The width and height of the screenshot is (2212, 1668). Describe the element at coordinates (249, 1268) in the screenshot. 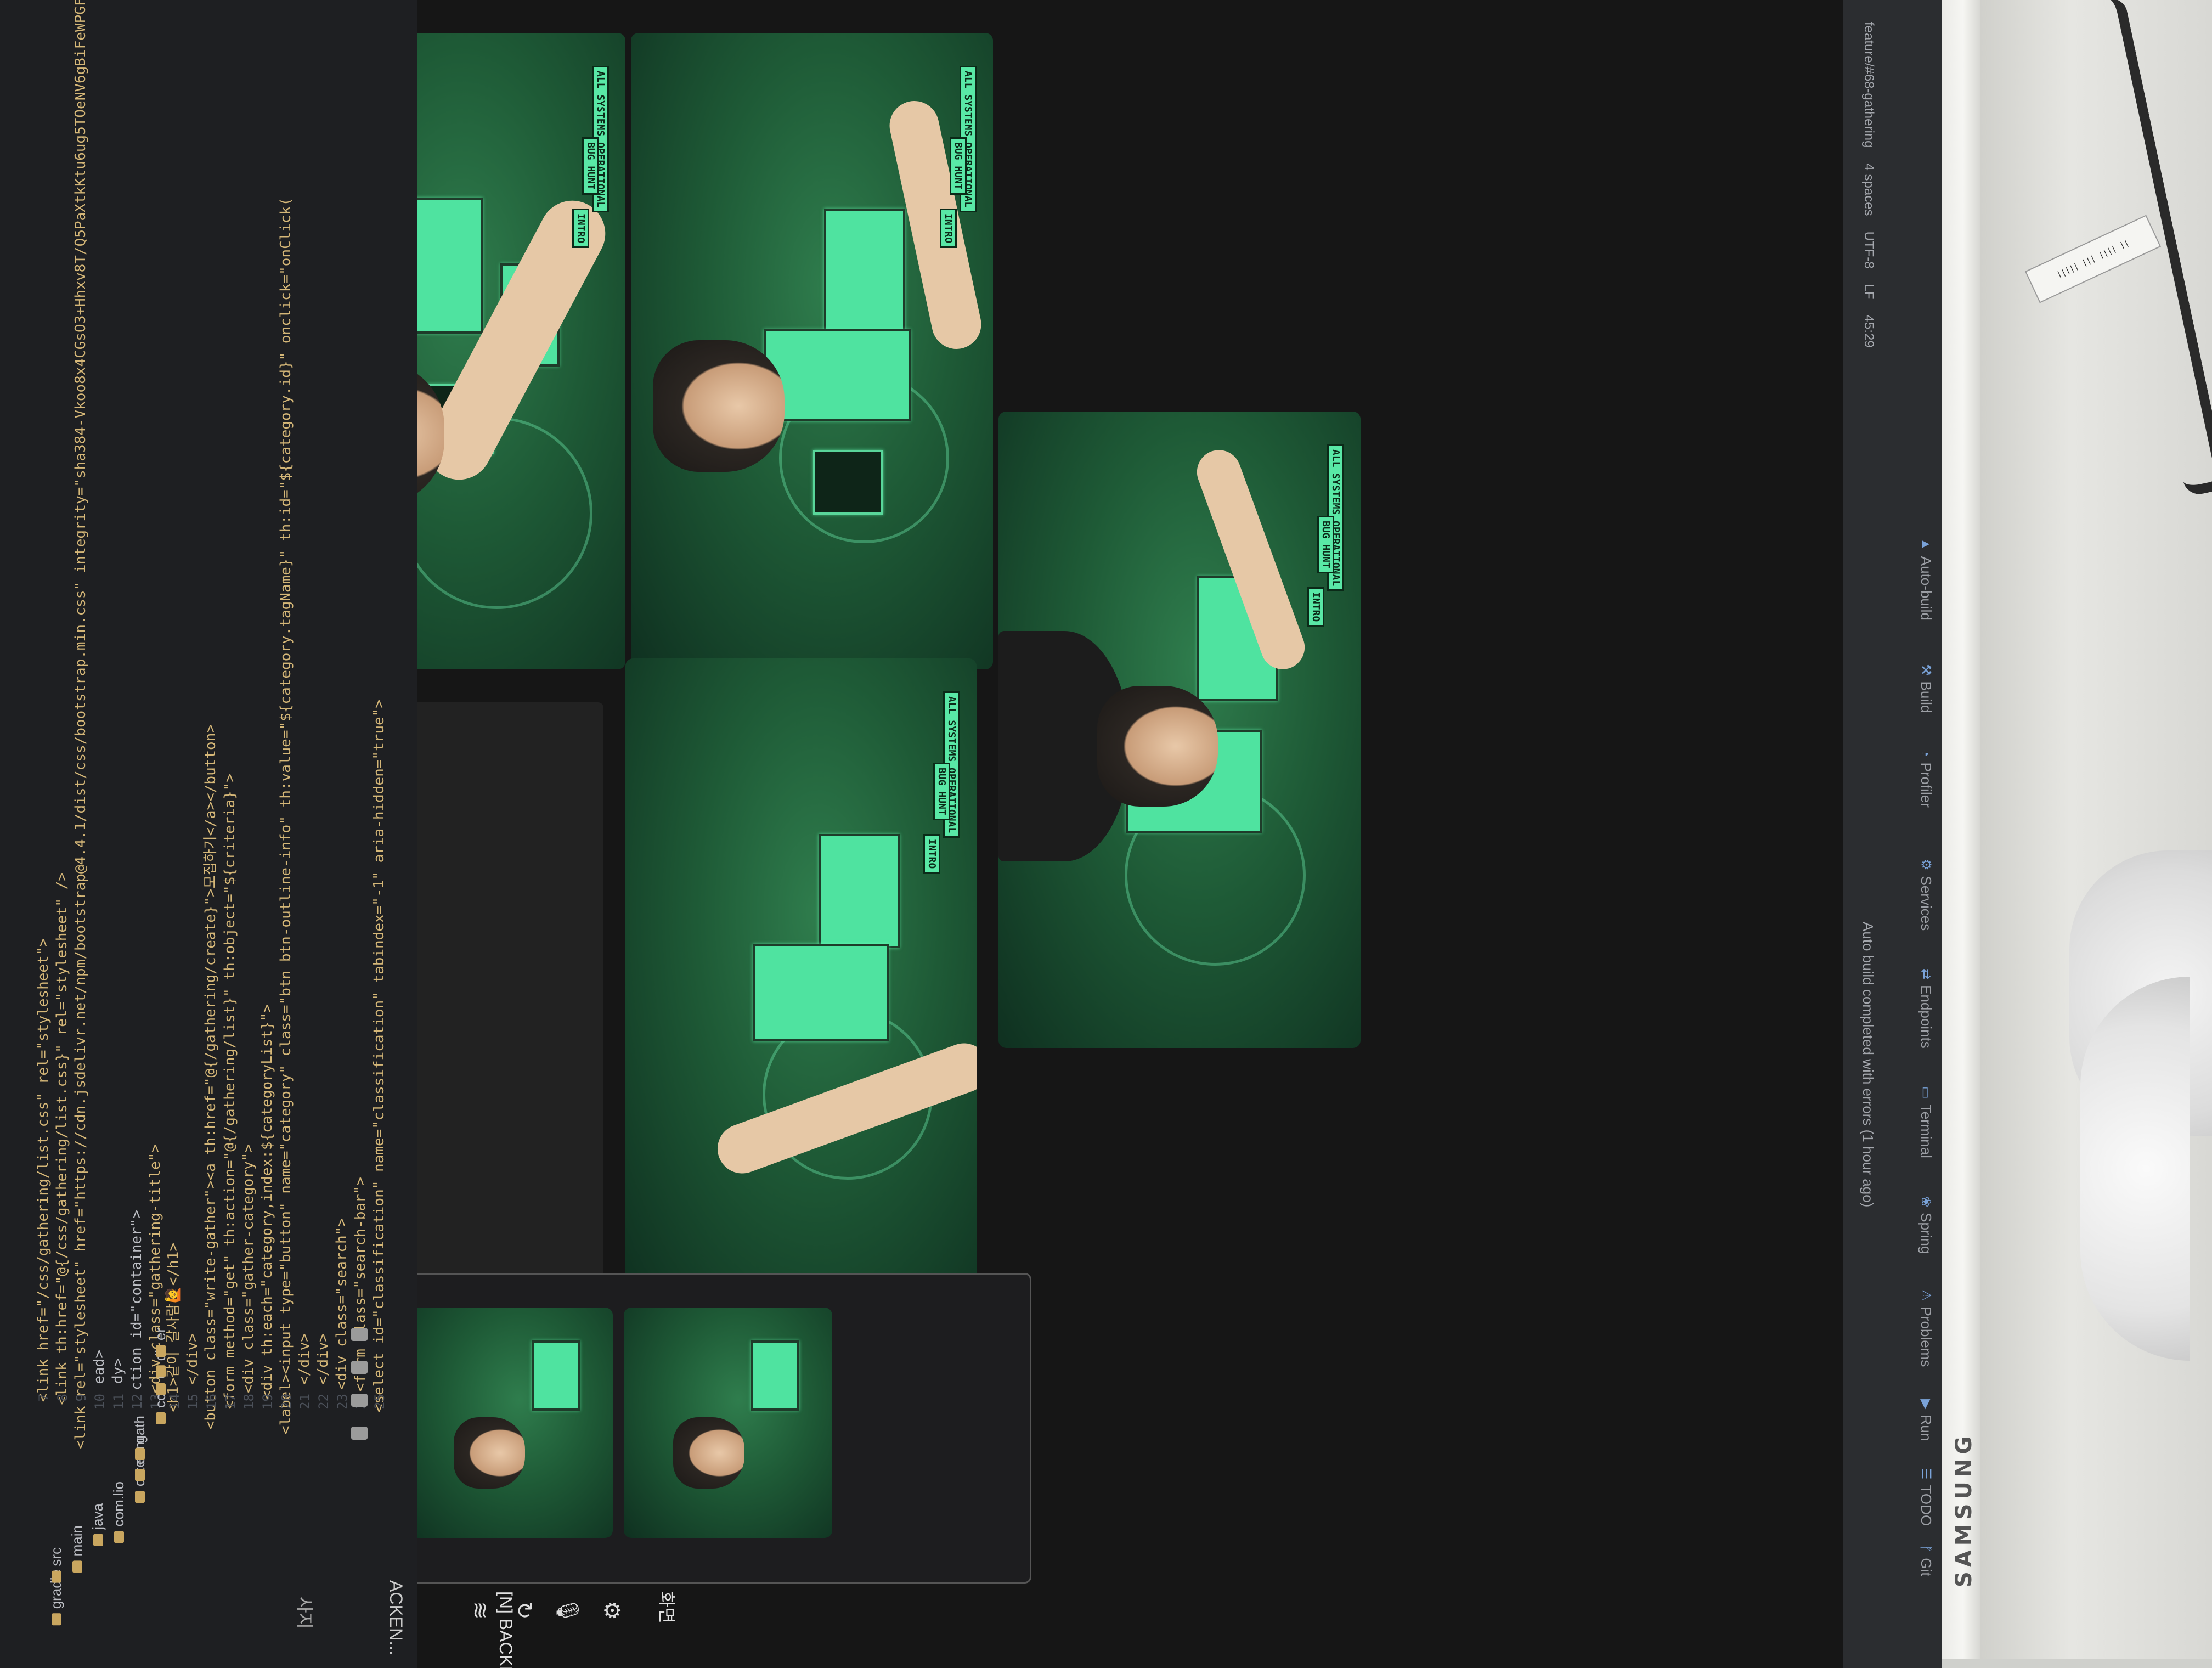

I see `code-line: <div class="gather-category">` at that location.